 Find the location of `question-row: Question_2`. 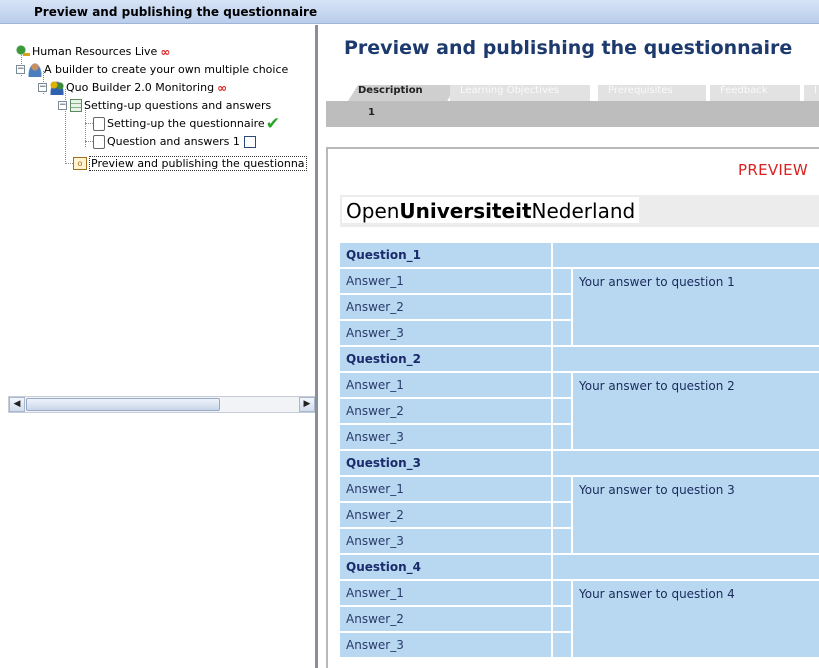

question-row: Question_2 is located at coordinates (579, 360).